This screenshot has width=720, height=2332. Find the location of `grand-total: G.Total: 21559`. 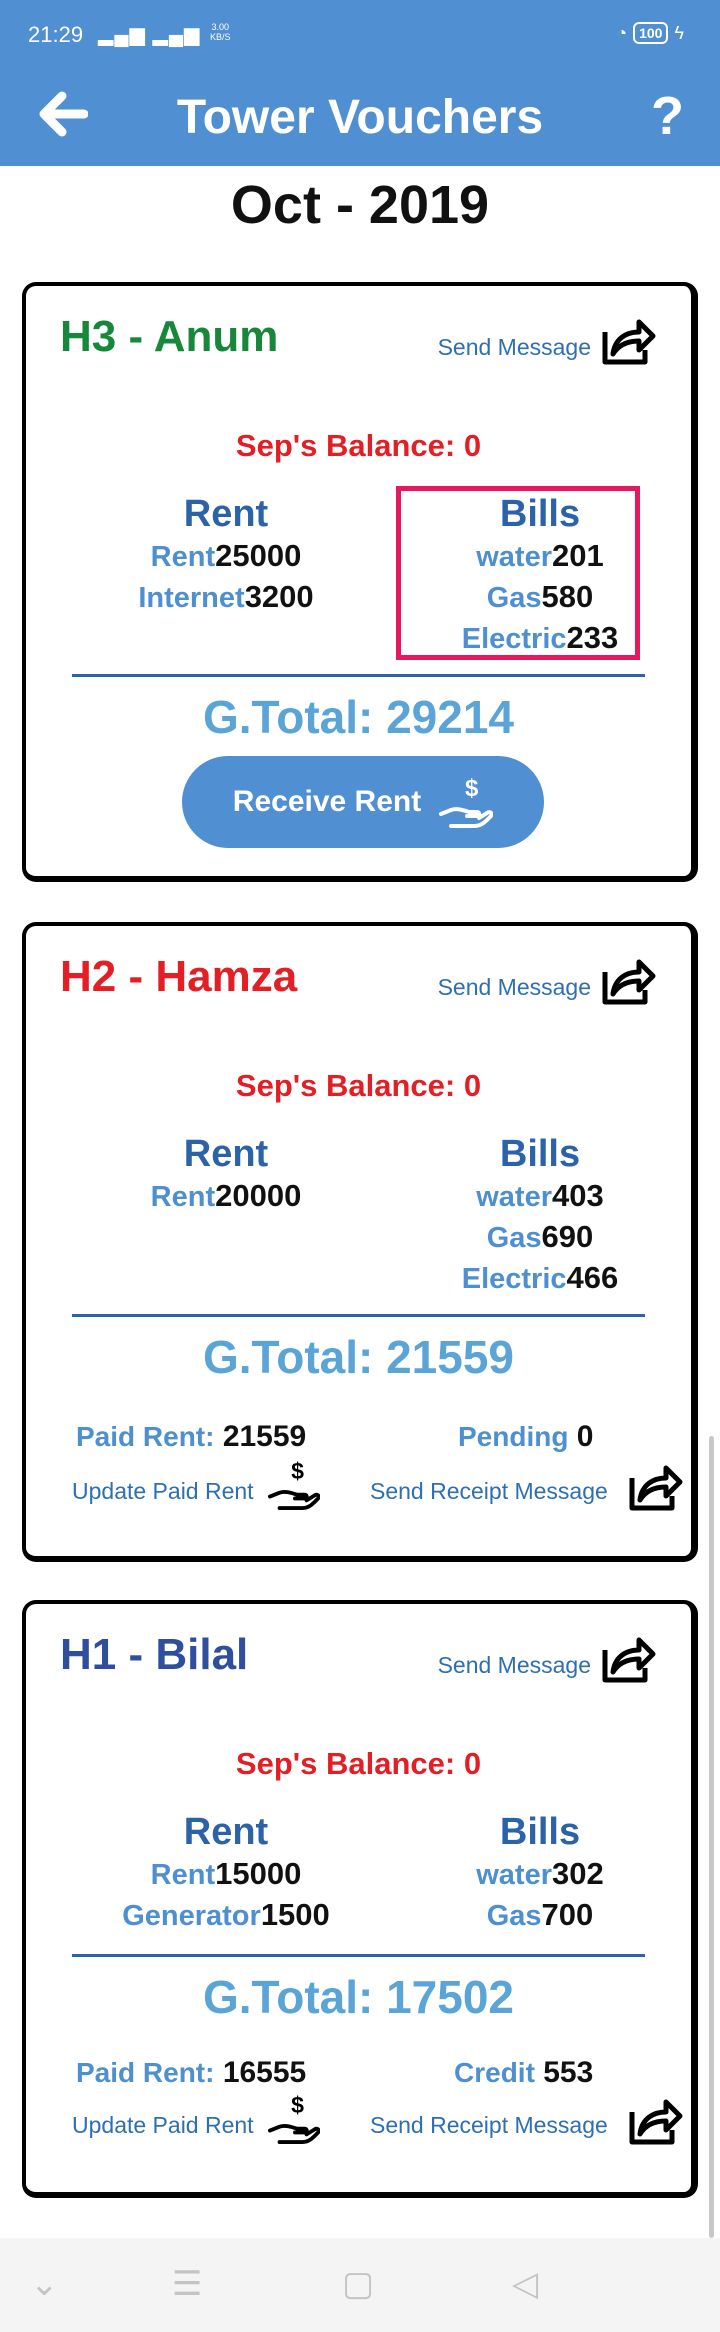

grand-total: G.Total: 21559 is located at coordinates (358, 1357).